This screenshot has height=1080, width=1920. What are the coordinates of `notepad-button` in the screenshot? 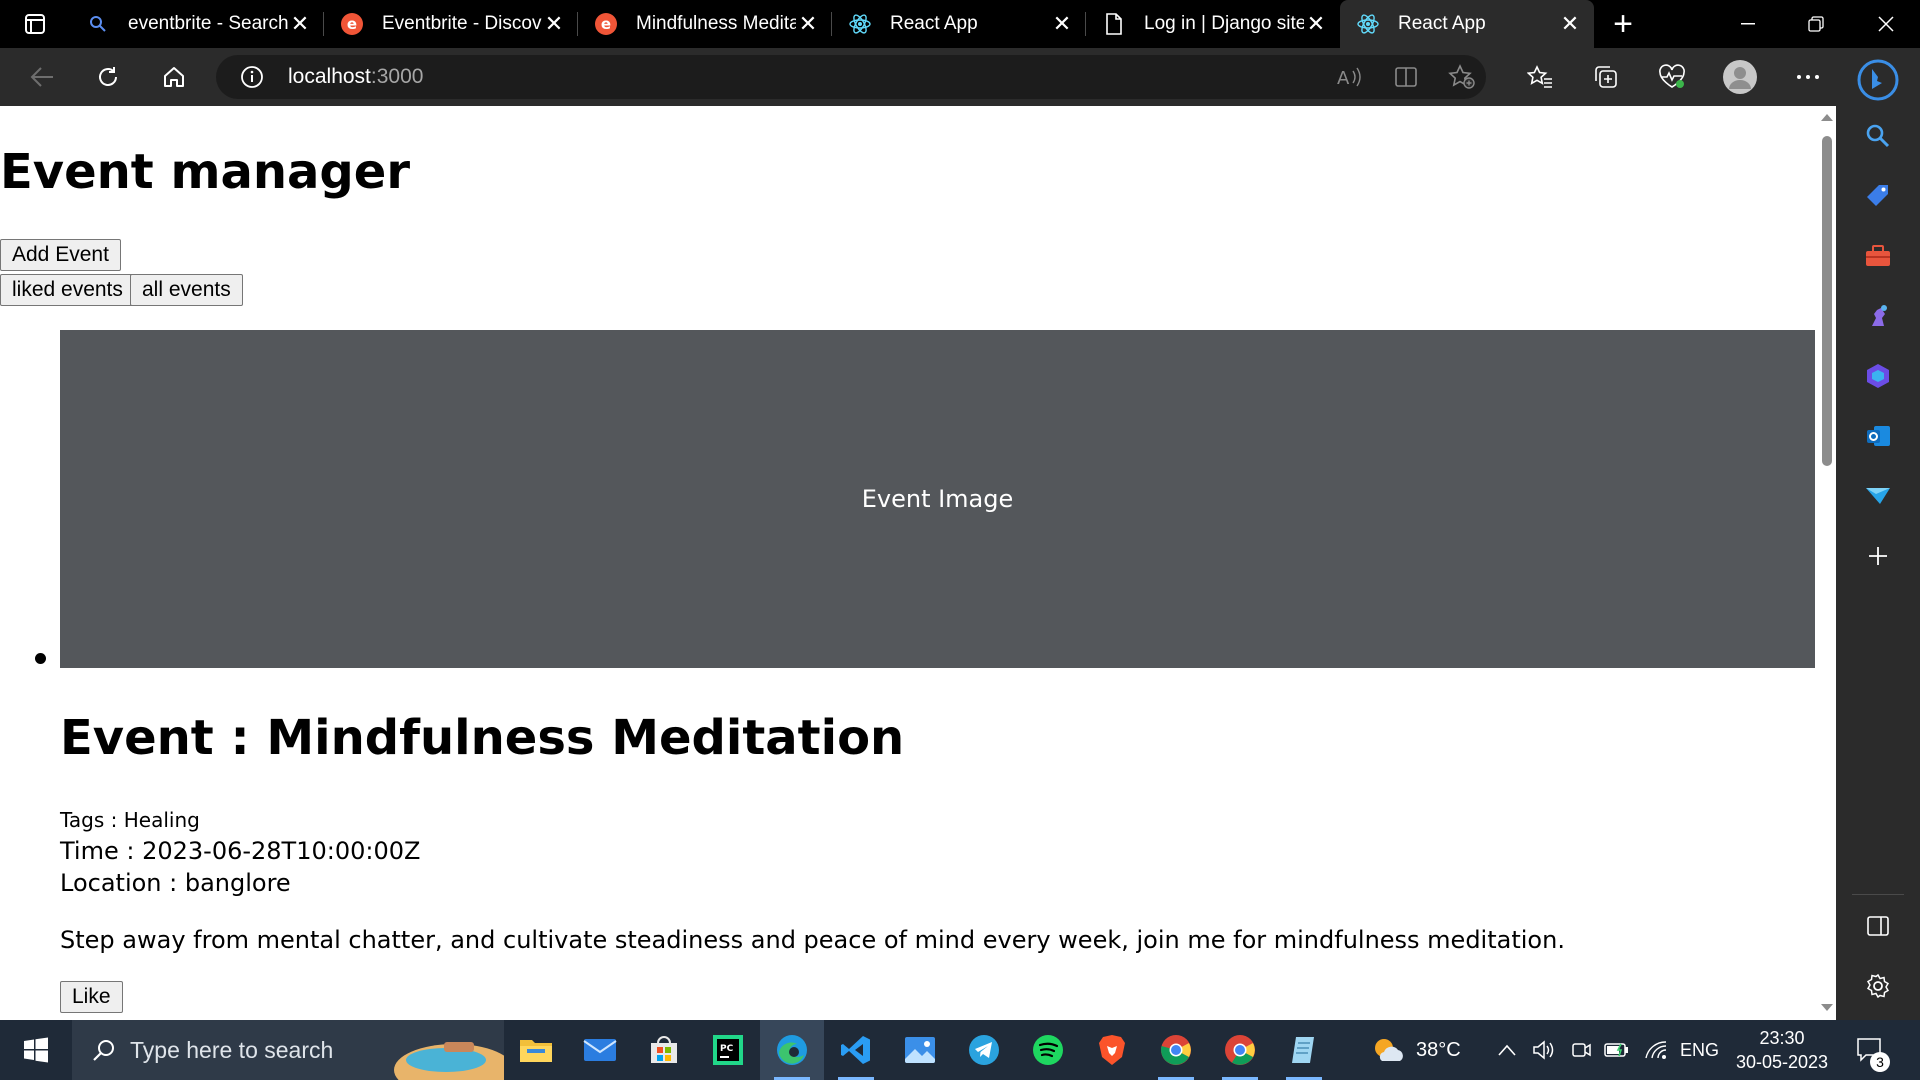 It's located at (1304, 1050).